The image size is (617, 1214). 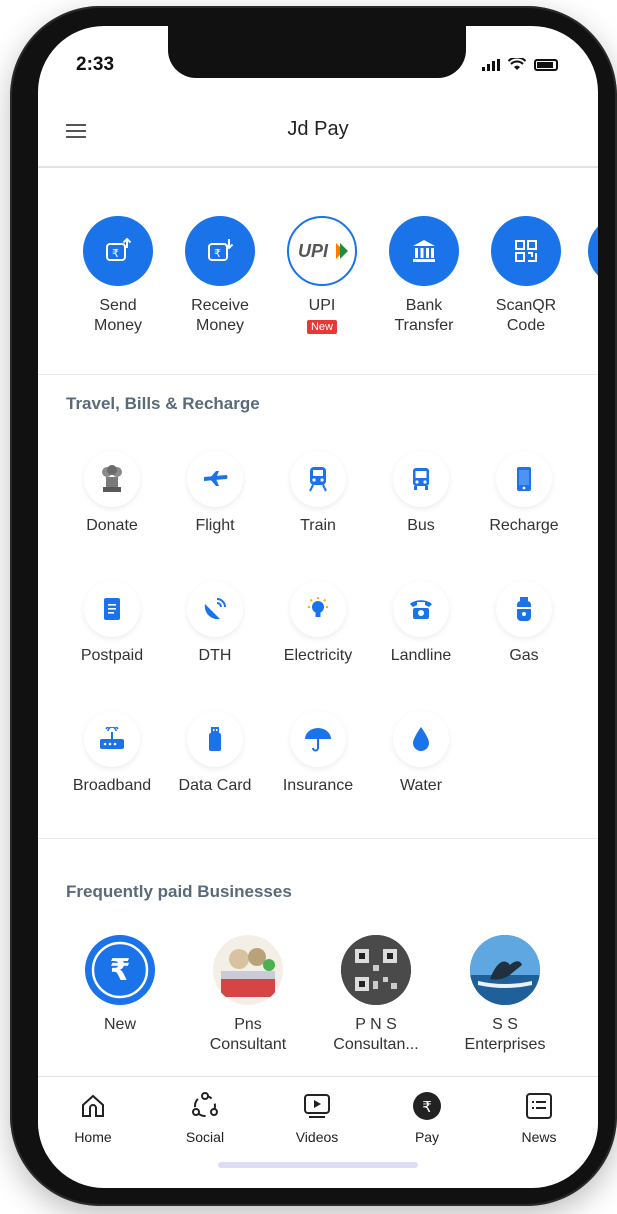 I want to click on dth-item: DTH, so click(x=215, y=623).